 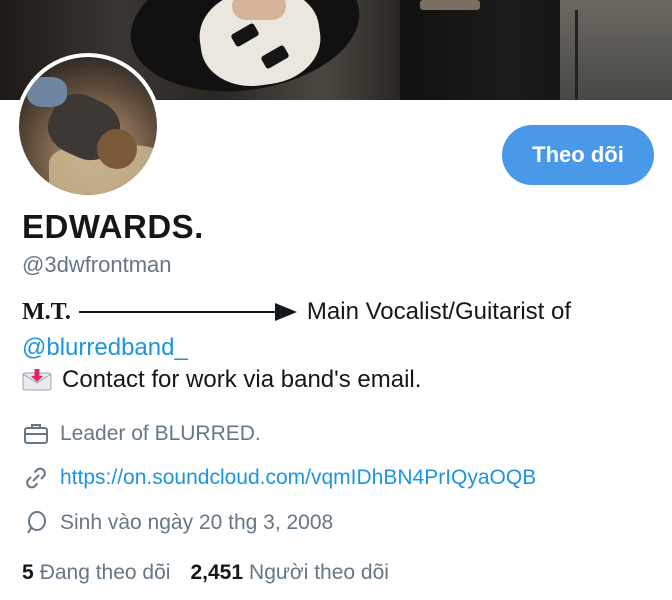 I want to click on arrow-head-icon, so click(x=285, y=312).